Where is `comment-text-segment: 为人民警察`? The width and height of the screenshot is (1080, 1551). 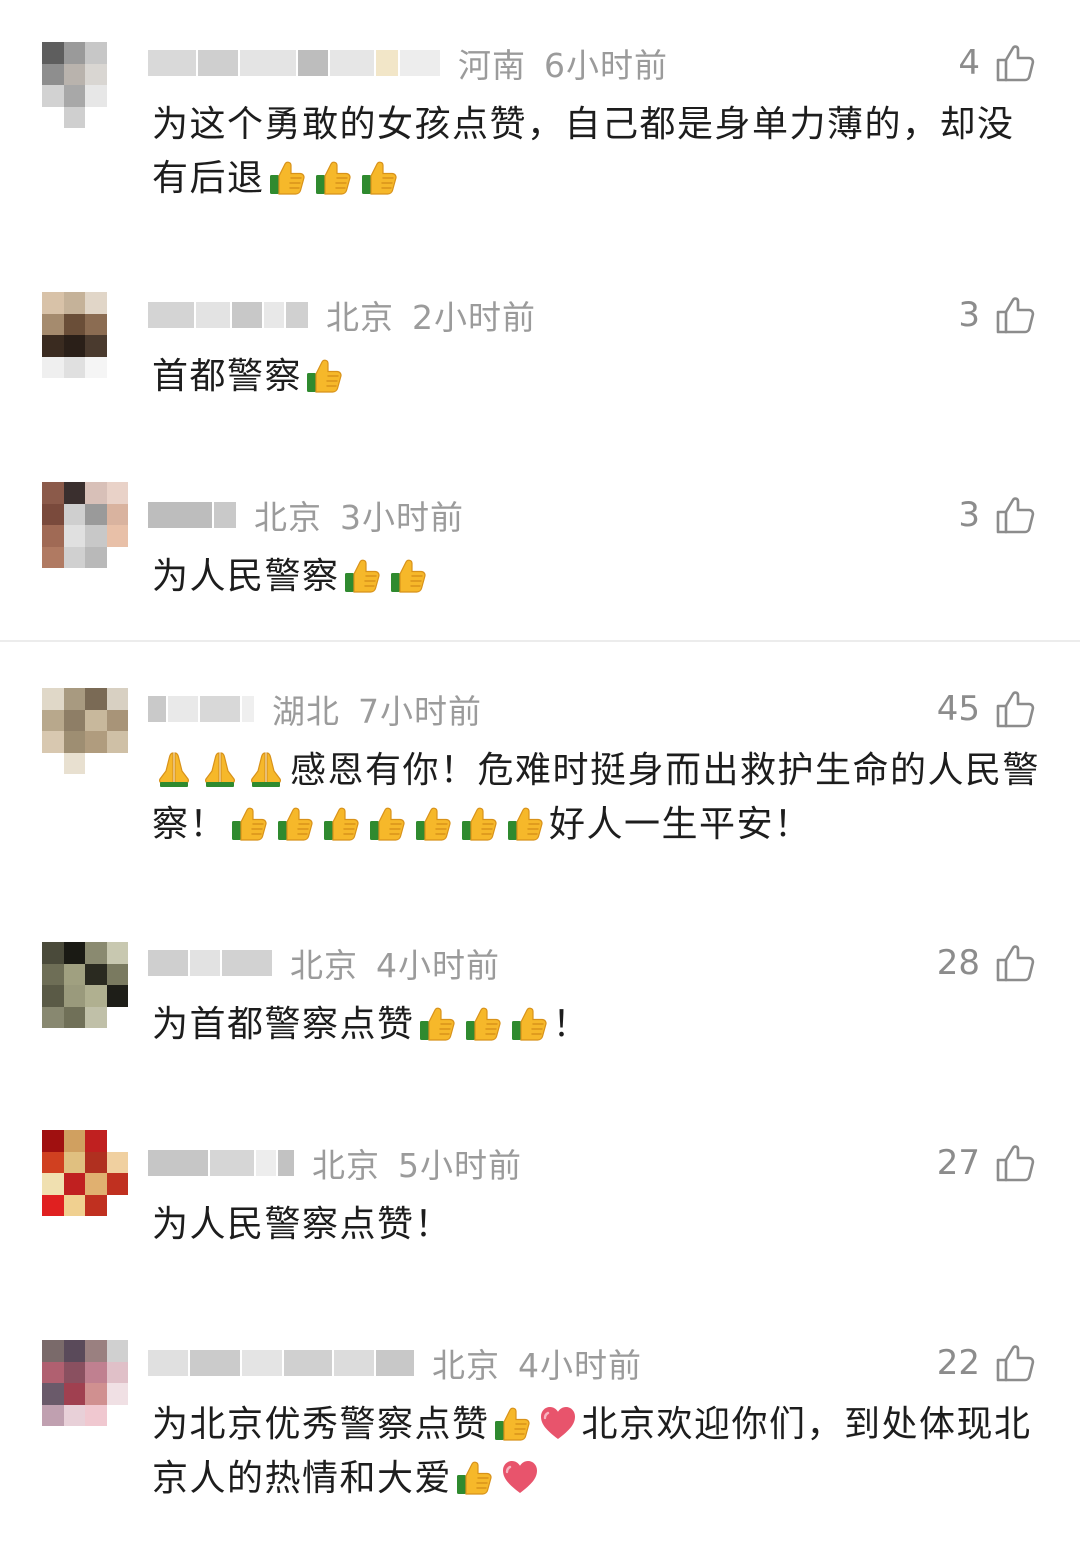
comment-text-segment: 为人民警察 is located at coordinates (246, 576).